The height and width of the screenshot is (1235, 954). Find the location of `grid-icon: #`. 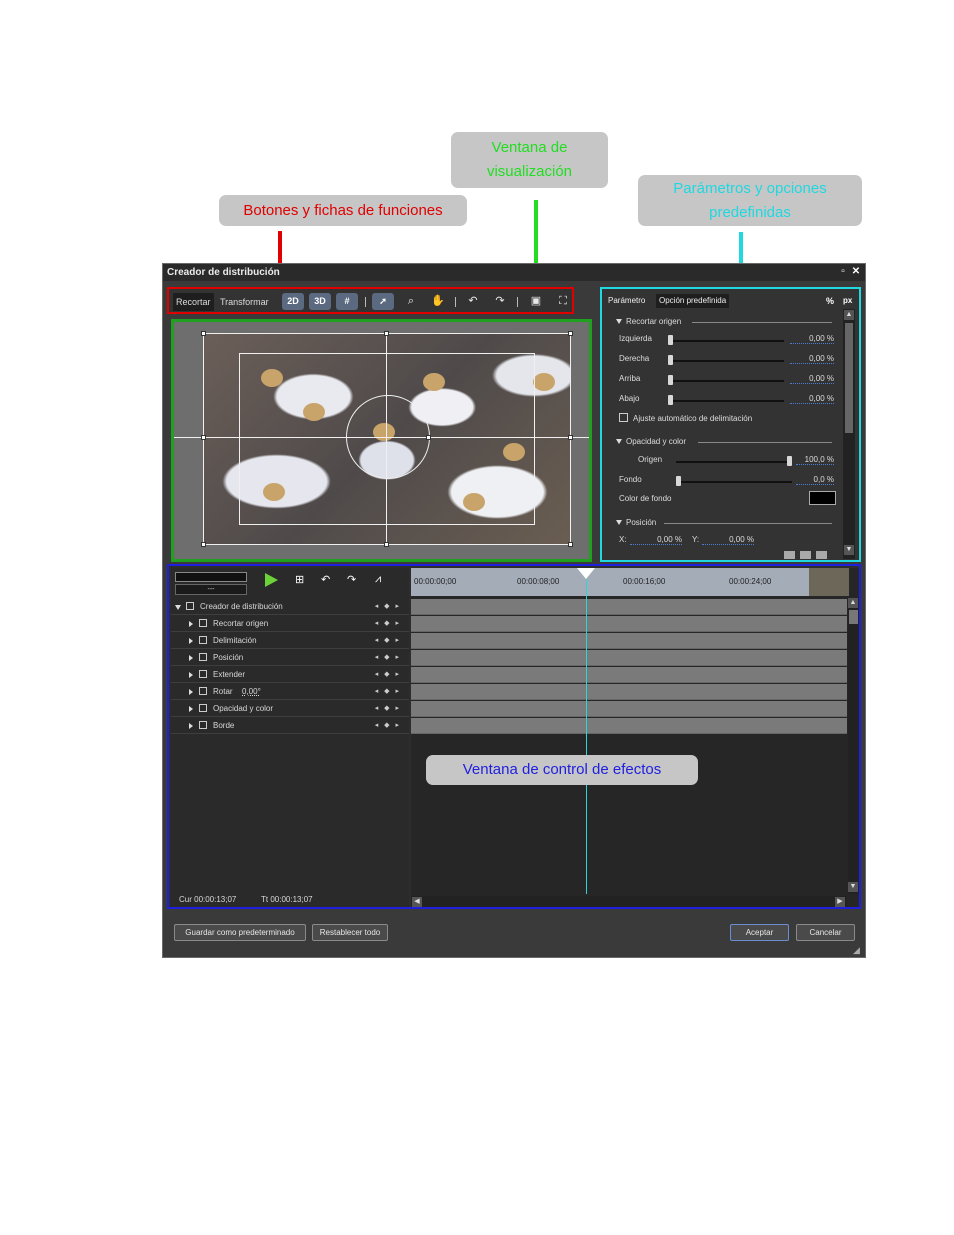

grid-icon: # is located at coordinates (347, 301).